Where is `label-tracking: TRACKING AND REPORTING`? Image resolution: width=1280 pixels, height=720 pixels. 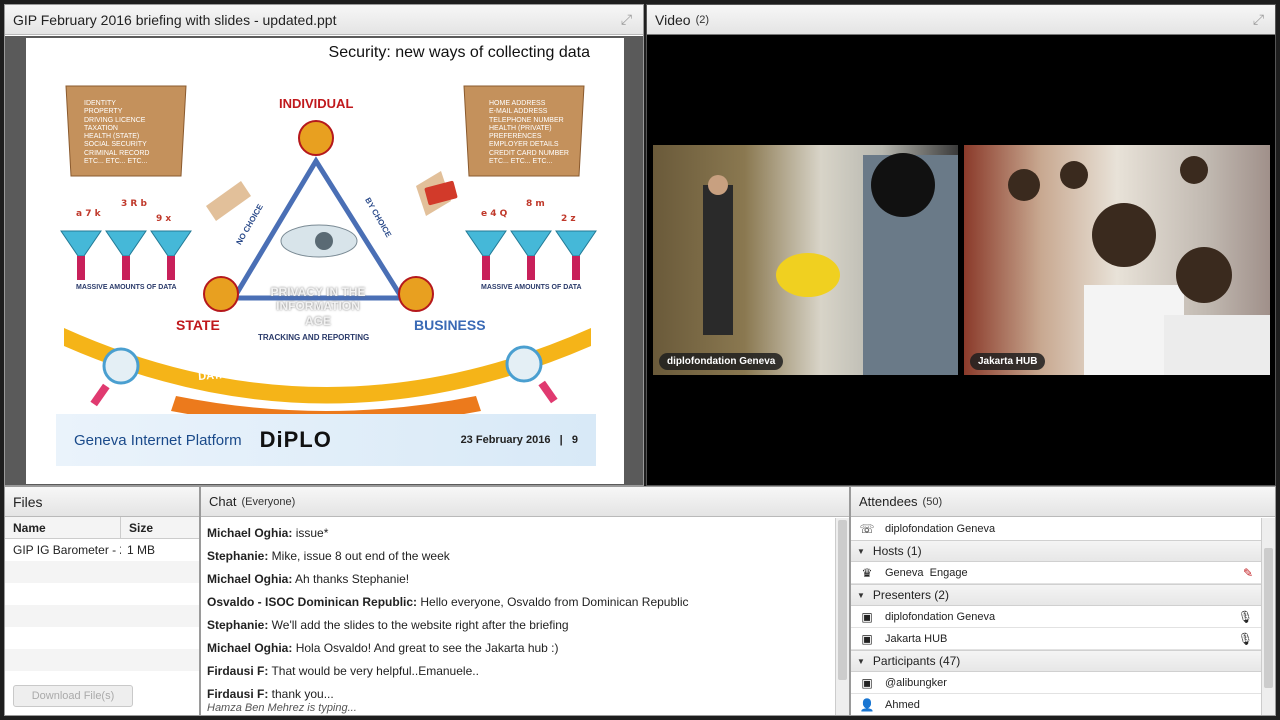
label-tracking: TRACKING AND REPORTING is located at coordinates (314, 337).